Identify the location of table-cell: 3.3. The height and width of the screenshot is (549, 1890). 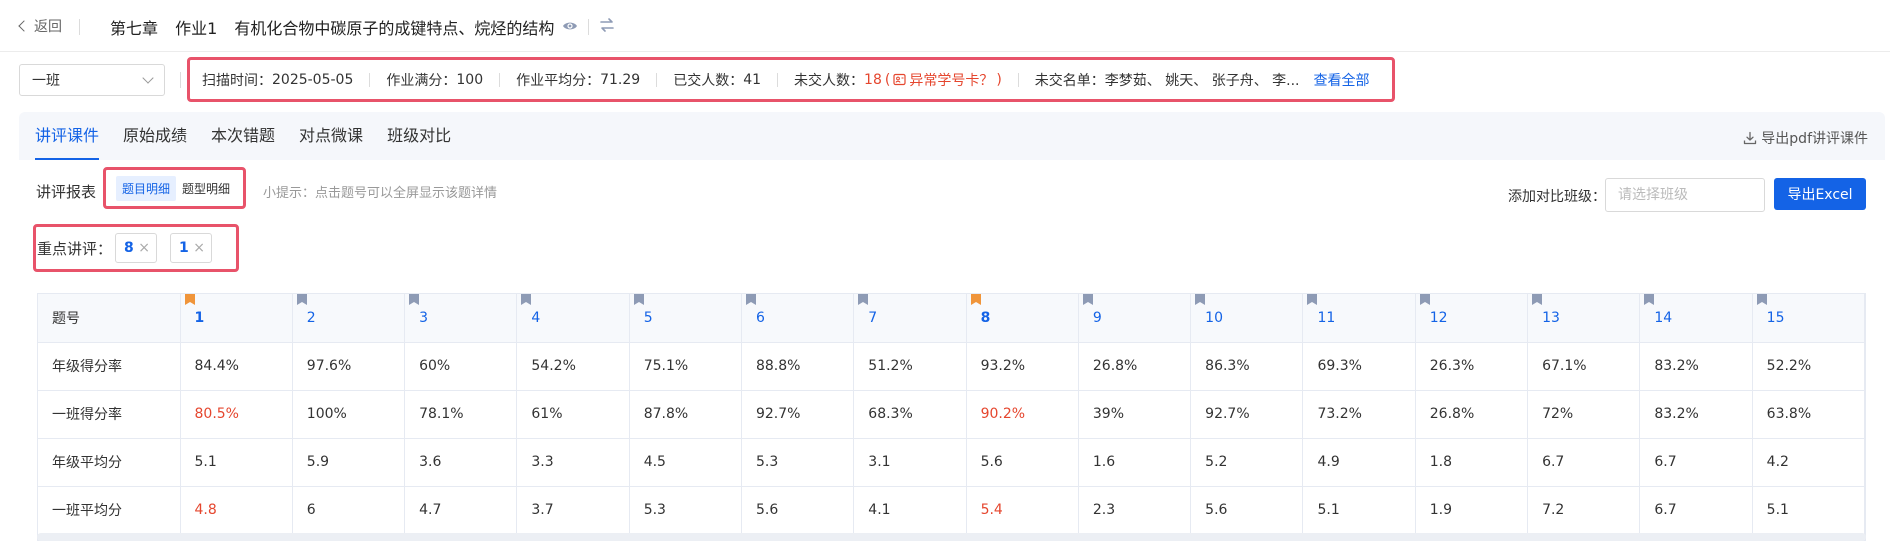
(573, 462).